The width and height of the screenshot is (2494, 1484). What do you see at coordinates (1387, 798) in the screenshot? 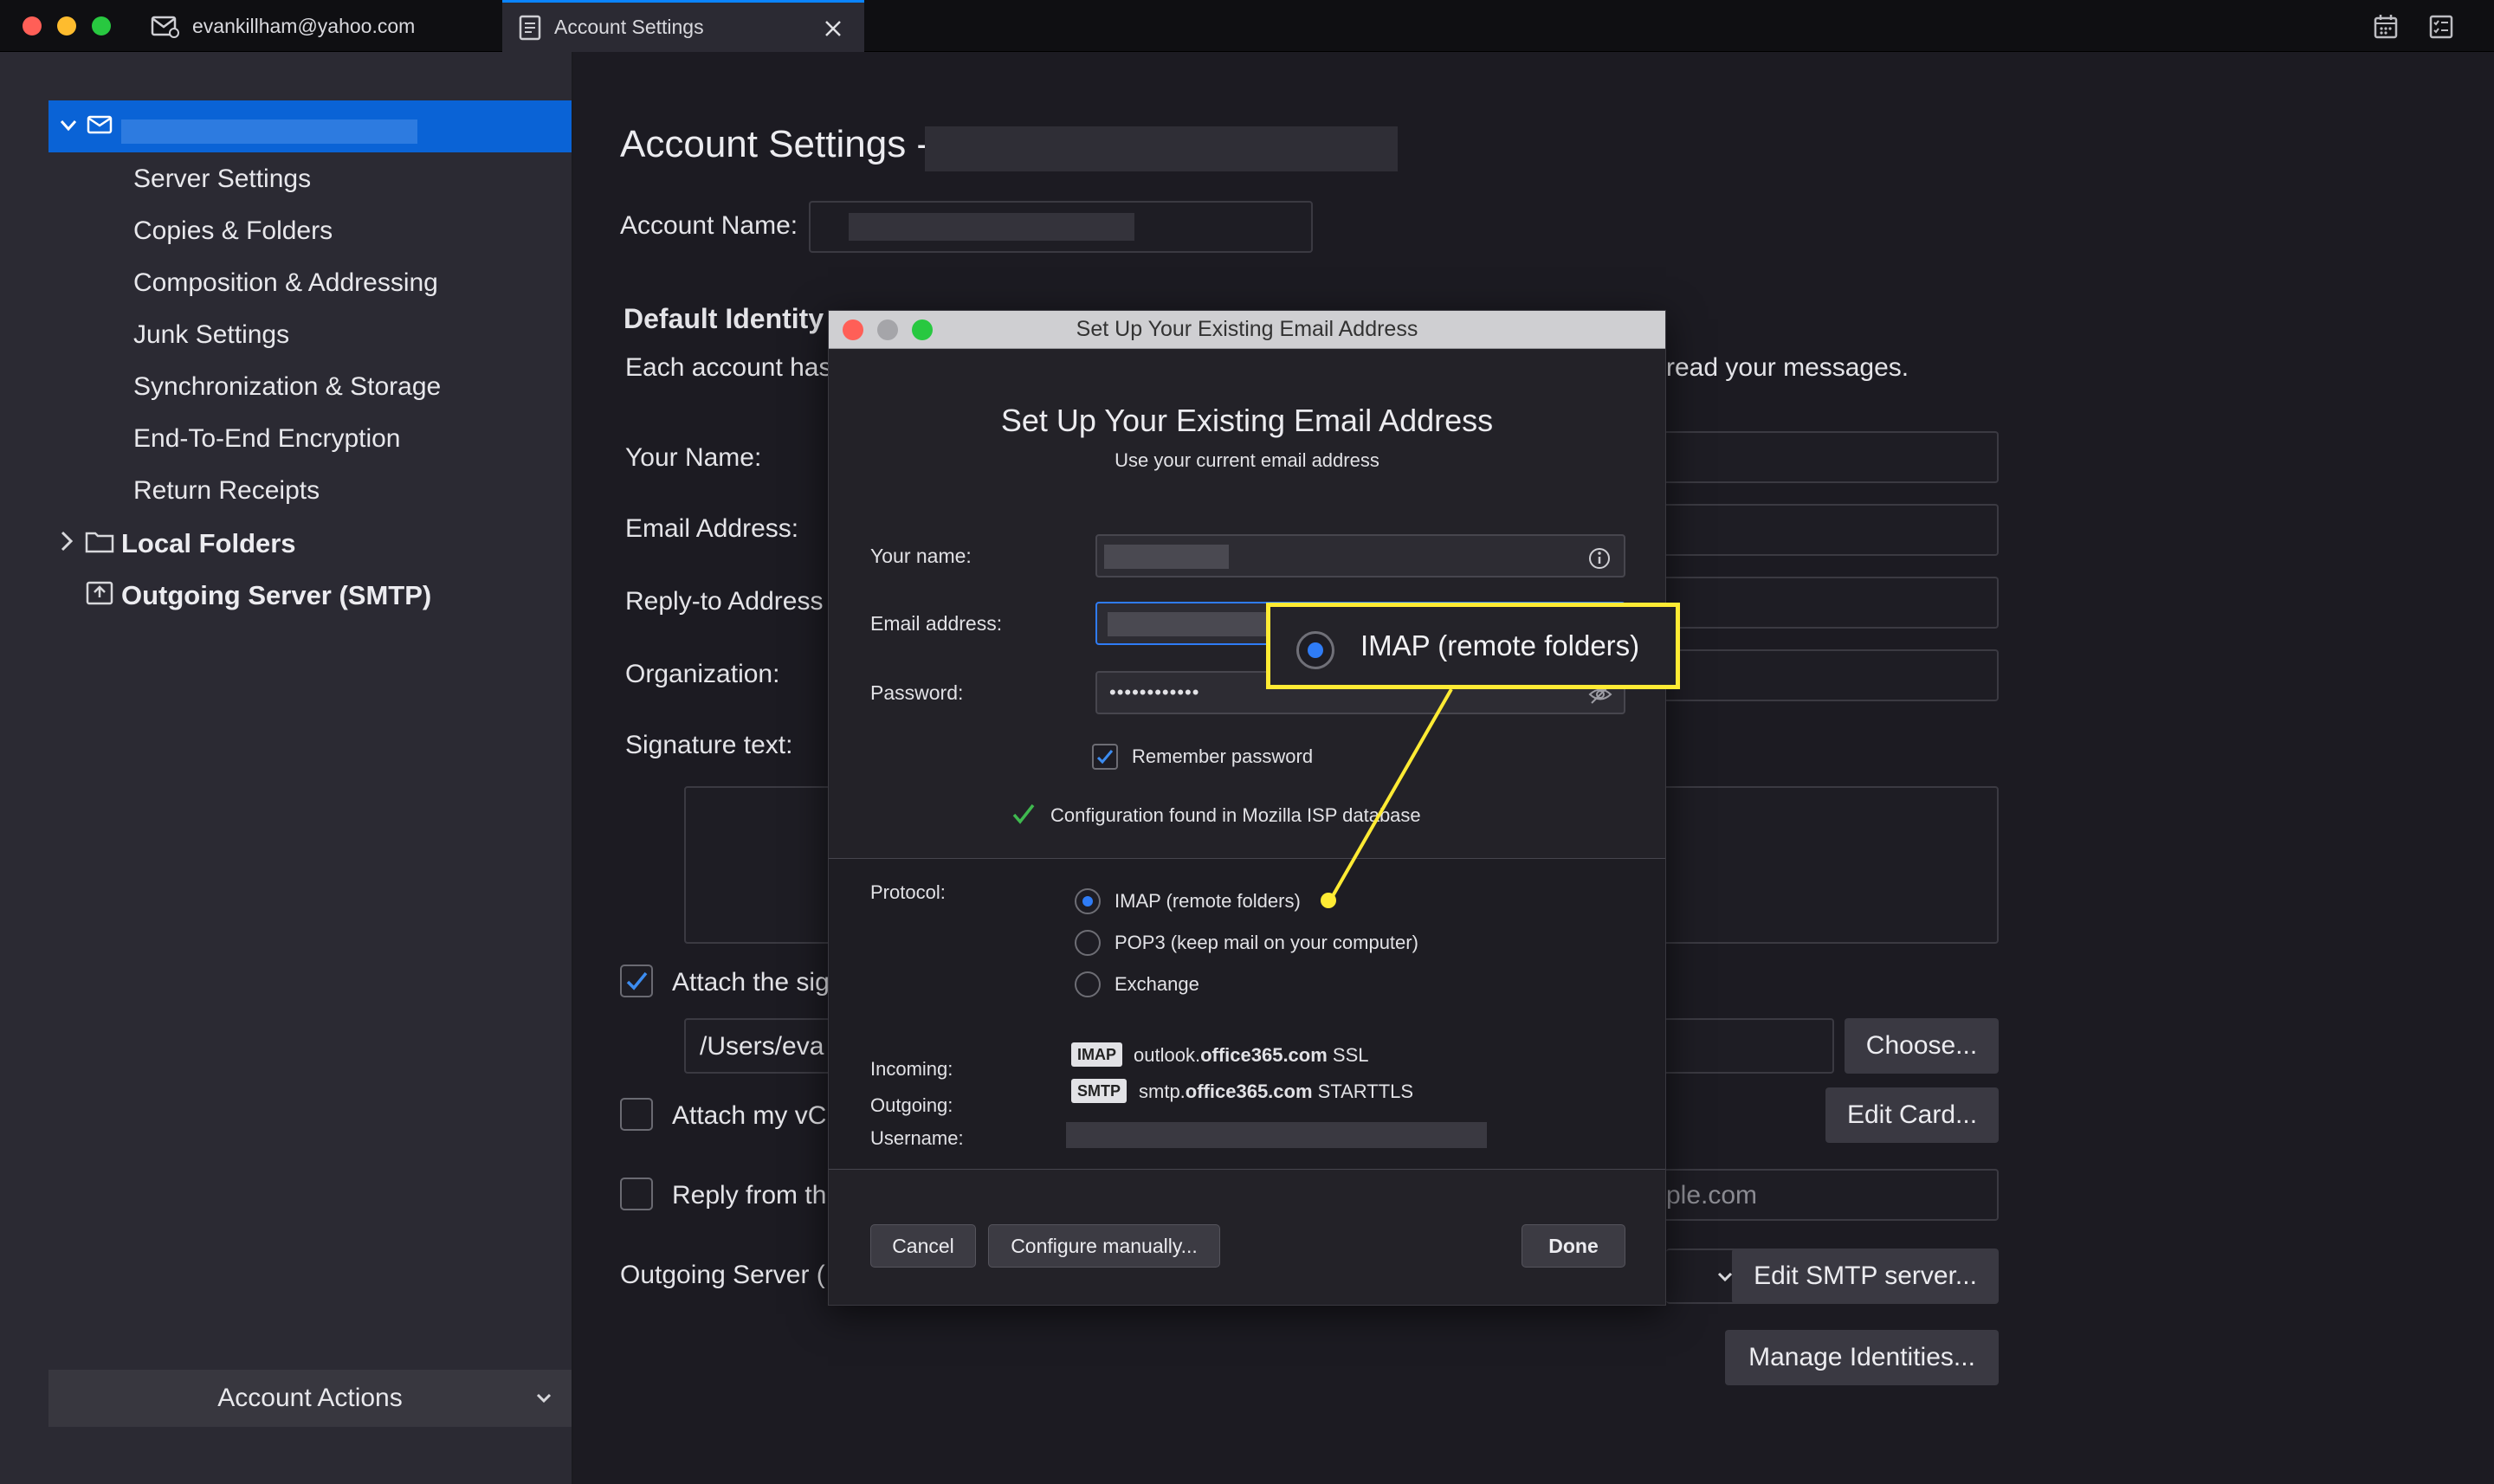
I see `callout-connector` at bounding box center [1387, 798].